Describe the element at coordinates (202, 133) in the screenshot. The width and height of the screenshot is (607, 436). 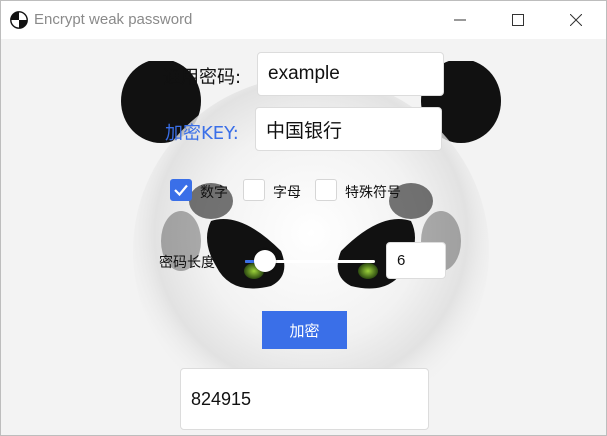
I see `encryption-key-label: 加密KEY:` at that location.